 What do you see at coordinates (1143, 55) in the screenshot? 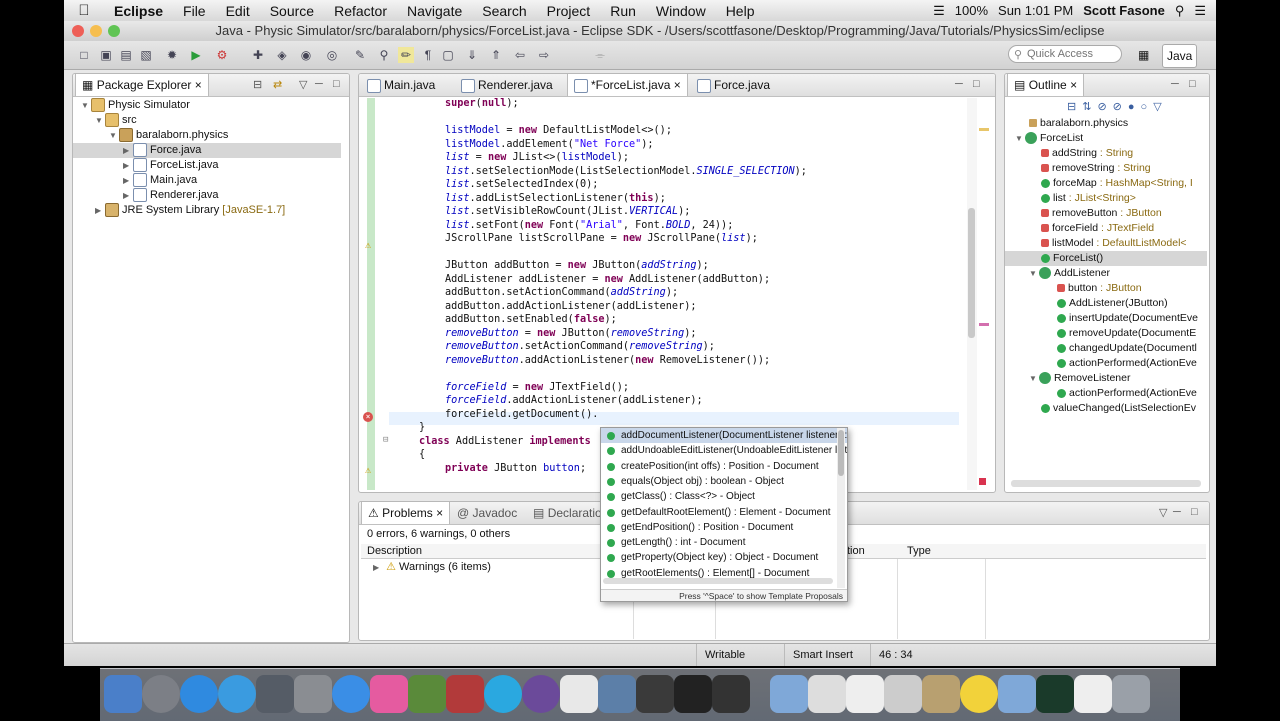
I see `open-perspective-icon: ▦` at bounding box center [1143, 55].